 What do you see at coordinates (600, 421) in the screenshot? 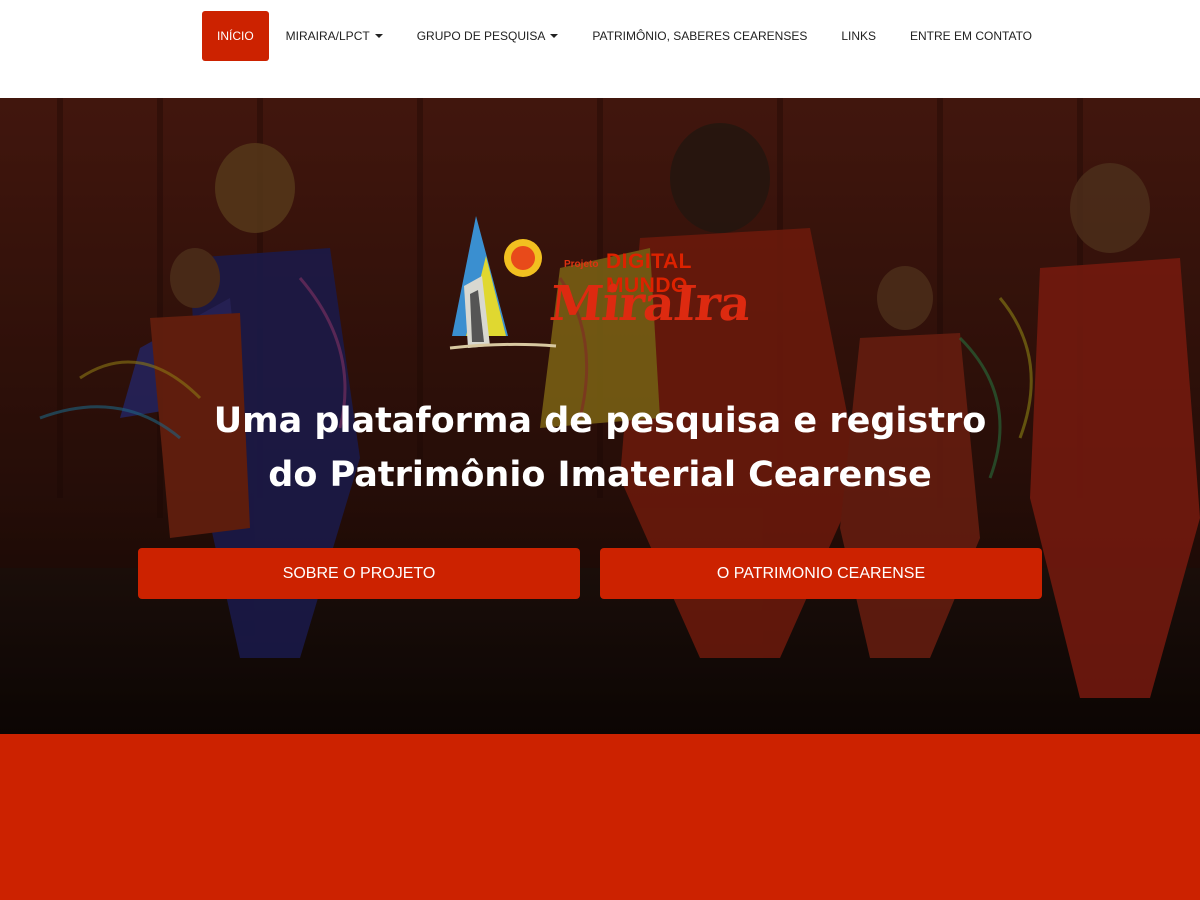
I see `hero-headline-line1: Uma plataforma de pesquisa e registro` at bounding box center [600, 421].